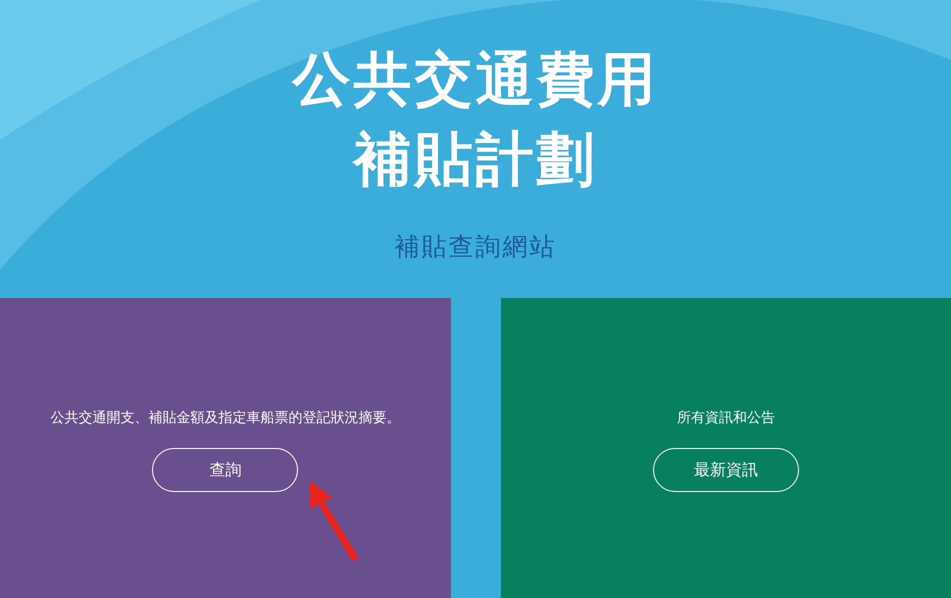 The image size is (951, 598). I want to click on card-description: 公共交通開支、補貼金額及指定車船票的登記狀況摘要。, so click(225, 418).